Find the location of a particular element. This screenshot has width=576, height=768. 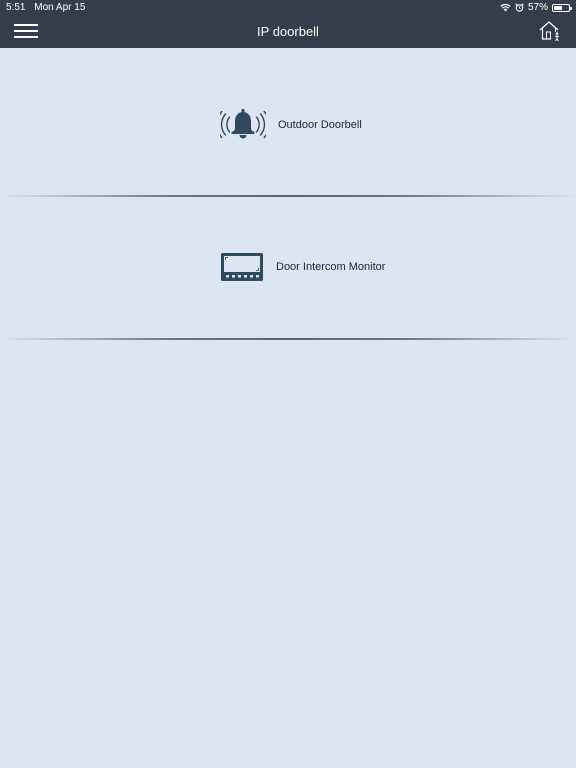

intercom-monitor-icon is located at coordinates (242, 267).